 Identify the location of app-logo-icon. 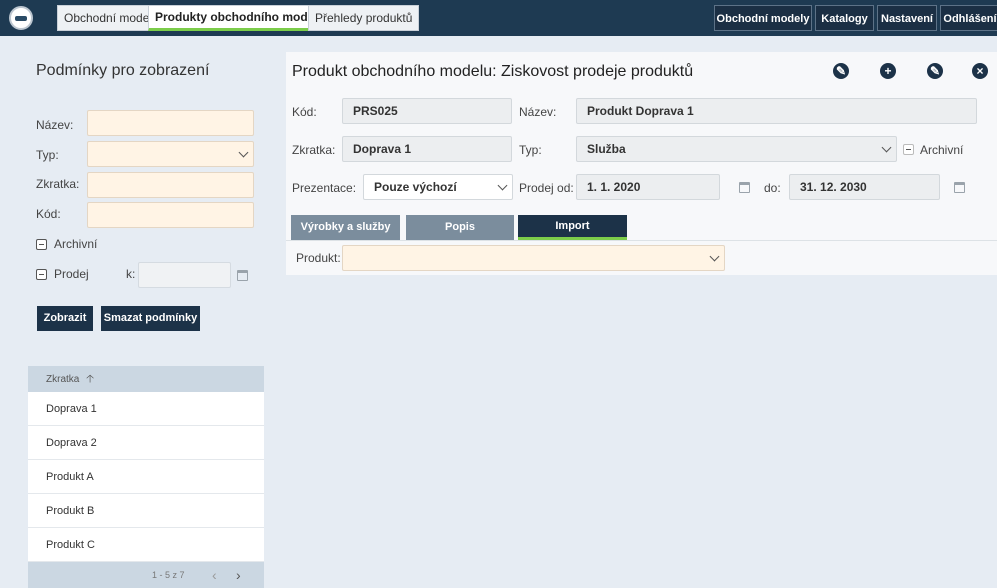
(21, 18).